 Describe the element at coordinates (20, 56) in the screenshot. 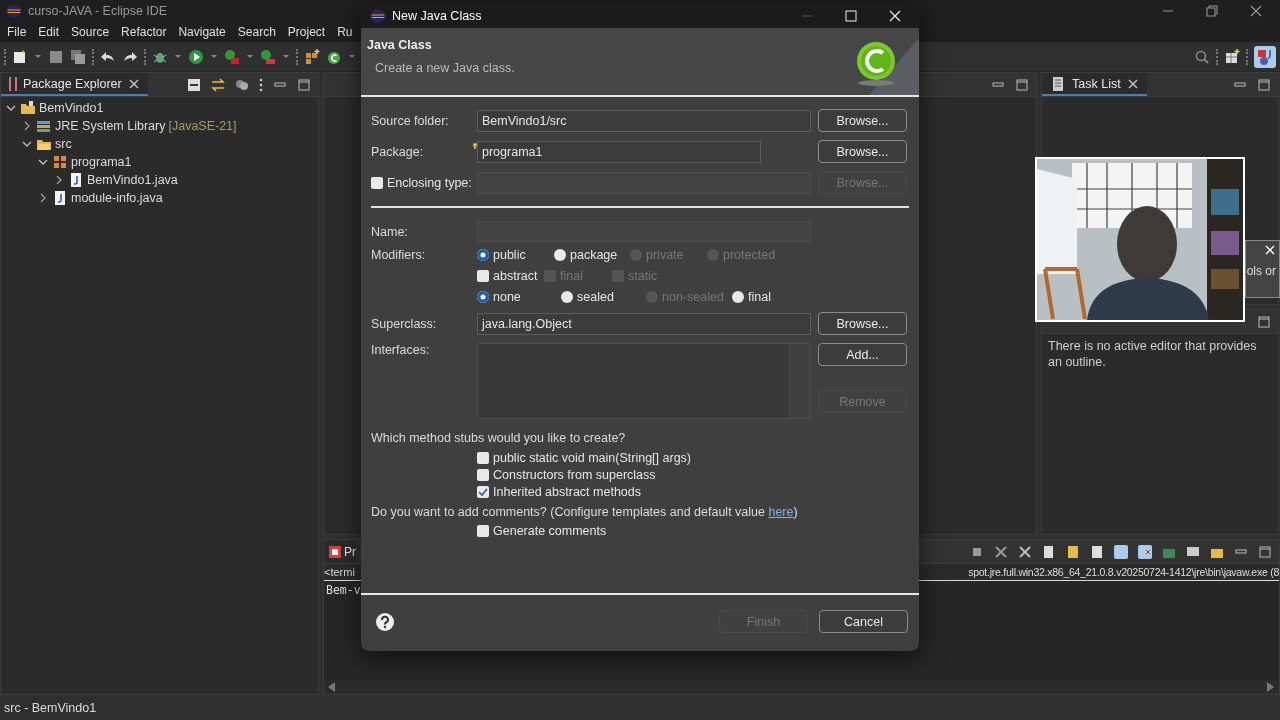

I see `new-file-icon` at that location.